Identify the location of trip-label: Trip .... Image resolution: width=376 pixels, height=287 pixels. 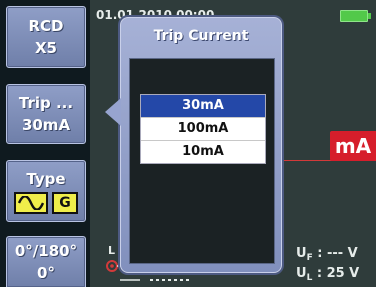
(46, 103).